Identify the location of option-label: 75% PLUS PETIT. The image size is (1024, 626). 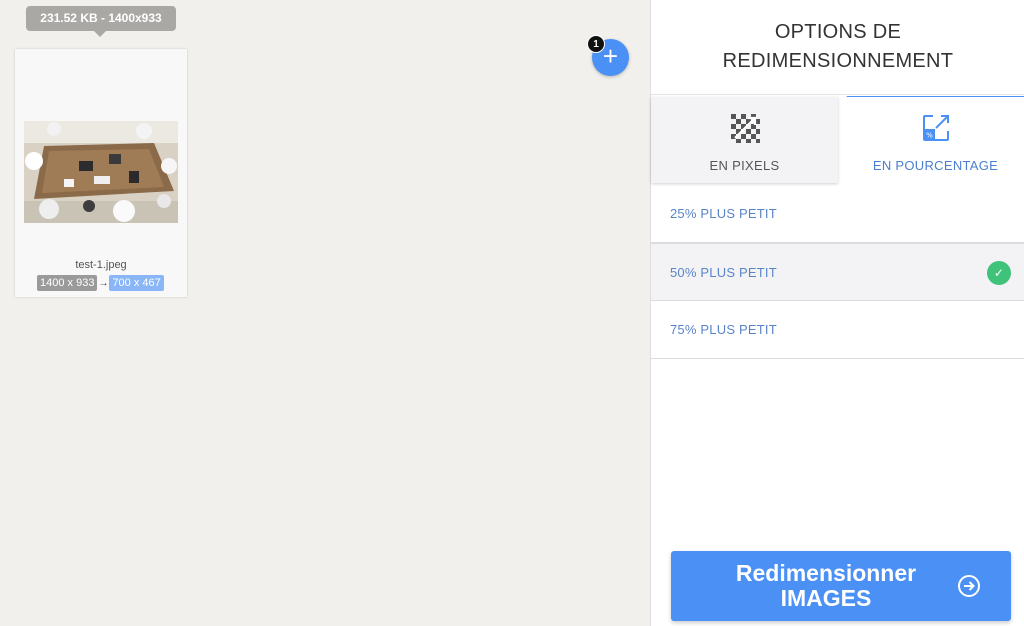
(723, 329).